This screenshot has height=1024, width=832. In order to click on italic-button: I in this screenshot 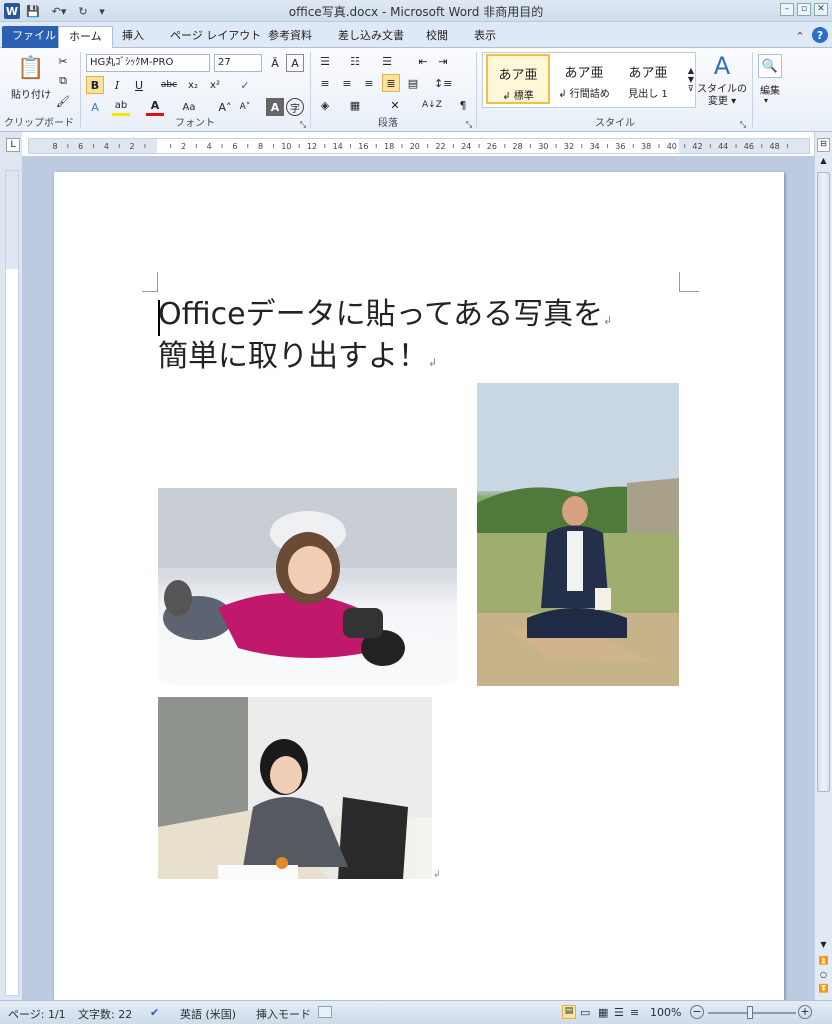, I will do `click(117, 85)`.